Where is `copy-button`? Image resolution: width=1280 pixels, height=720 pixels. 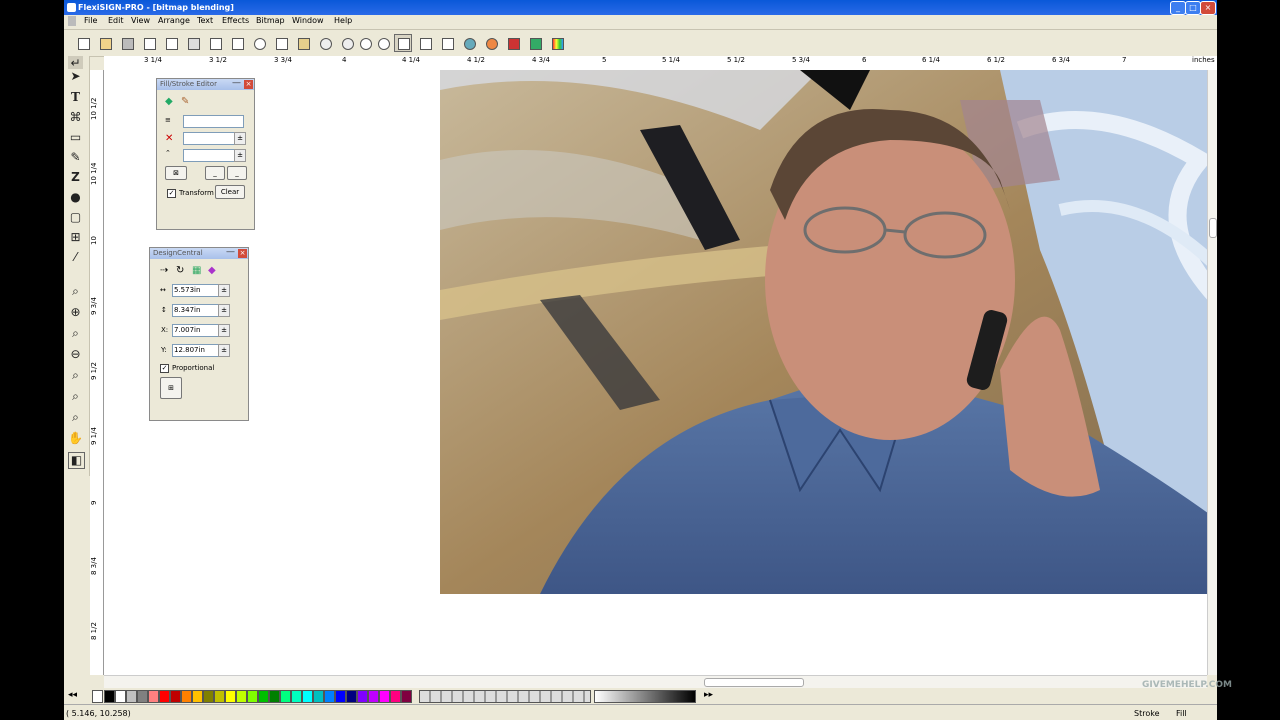
copy-button is located at coordinates (281, 43).